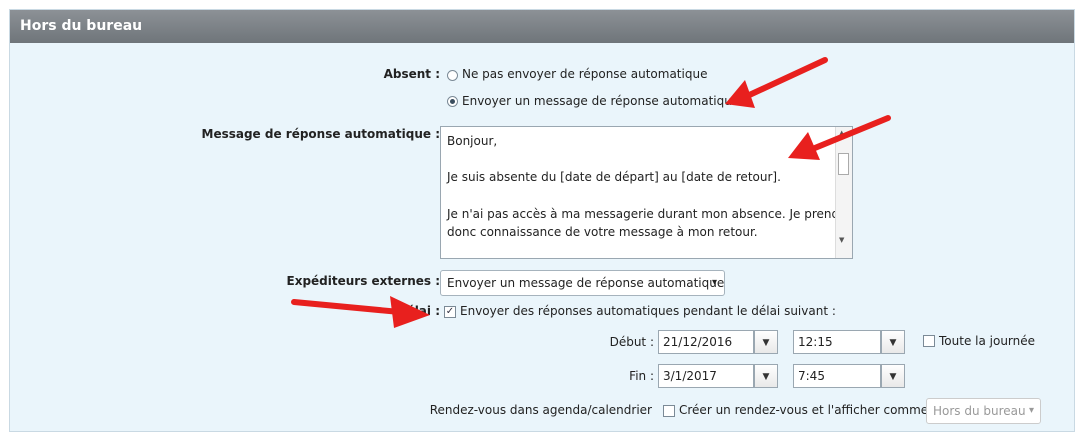 The image size is (1083, 434). I want to click on radio-send-reply, so click(452, 101).